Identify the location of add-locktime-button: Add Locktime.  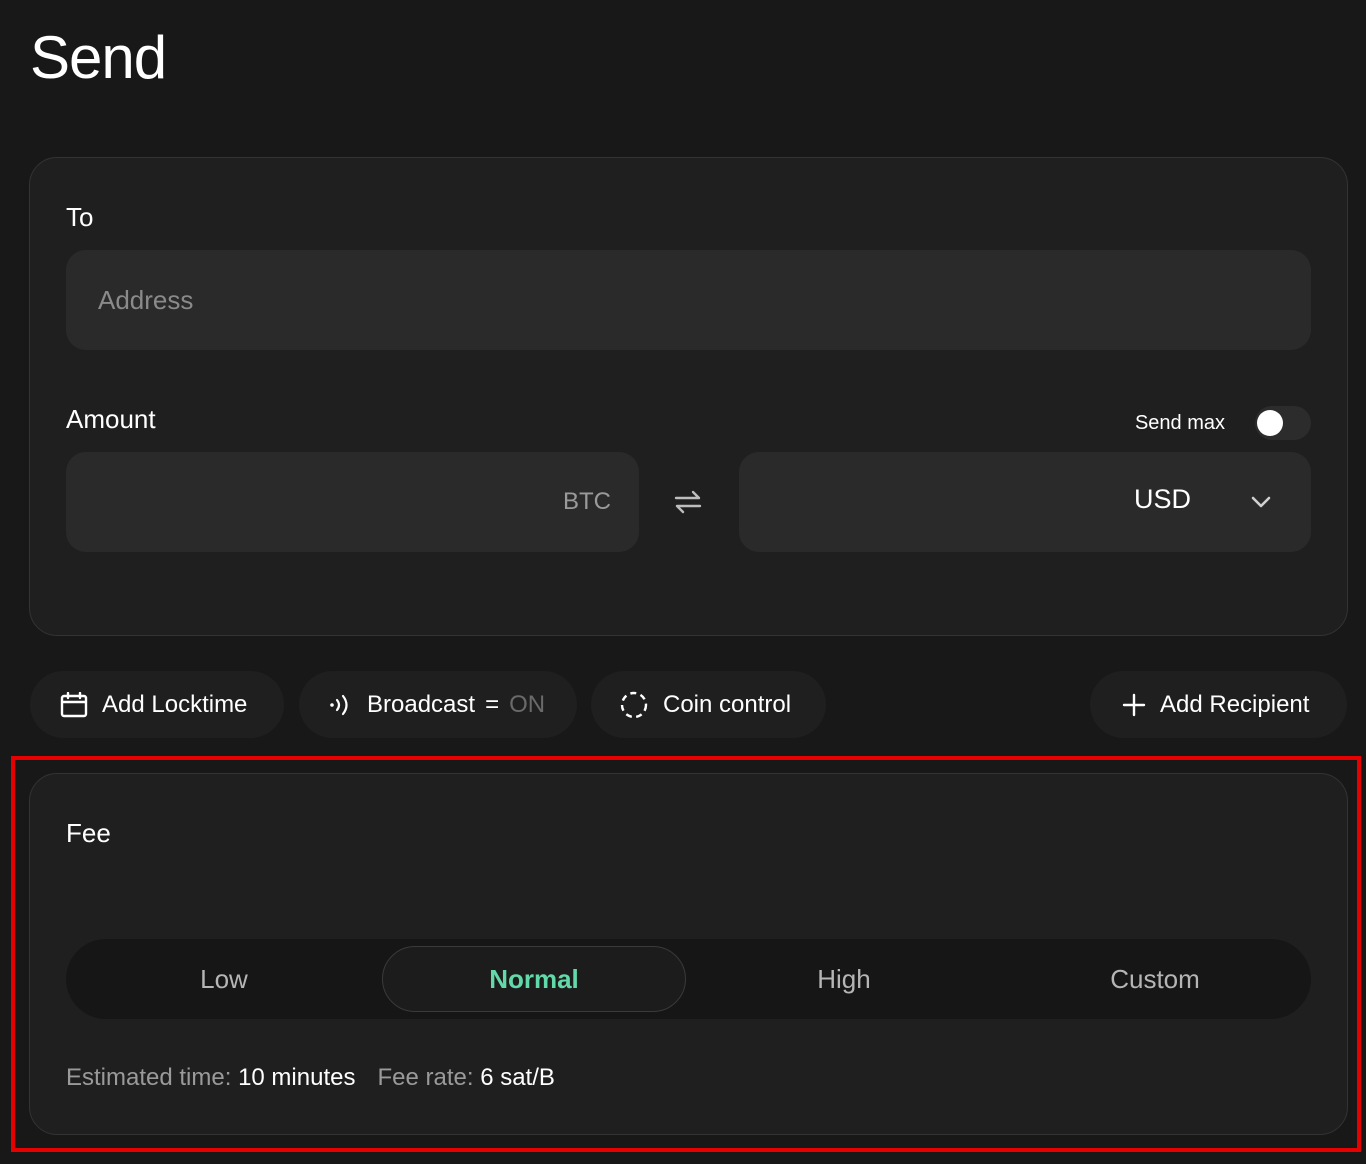
(157, 704).